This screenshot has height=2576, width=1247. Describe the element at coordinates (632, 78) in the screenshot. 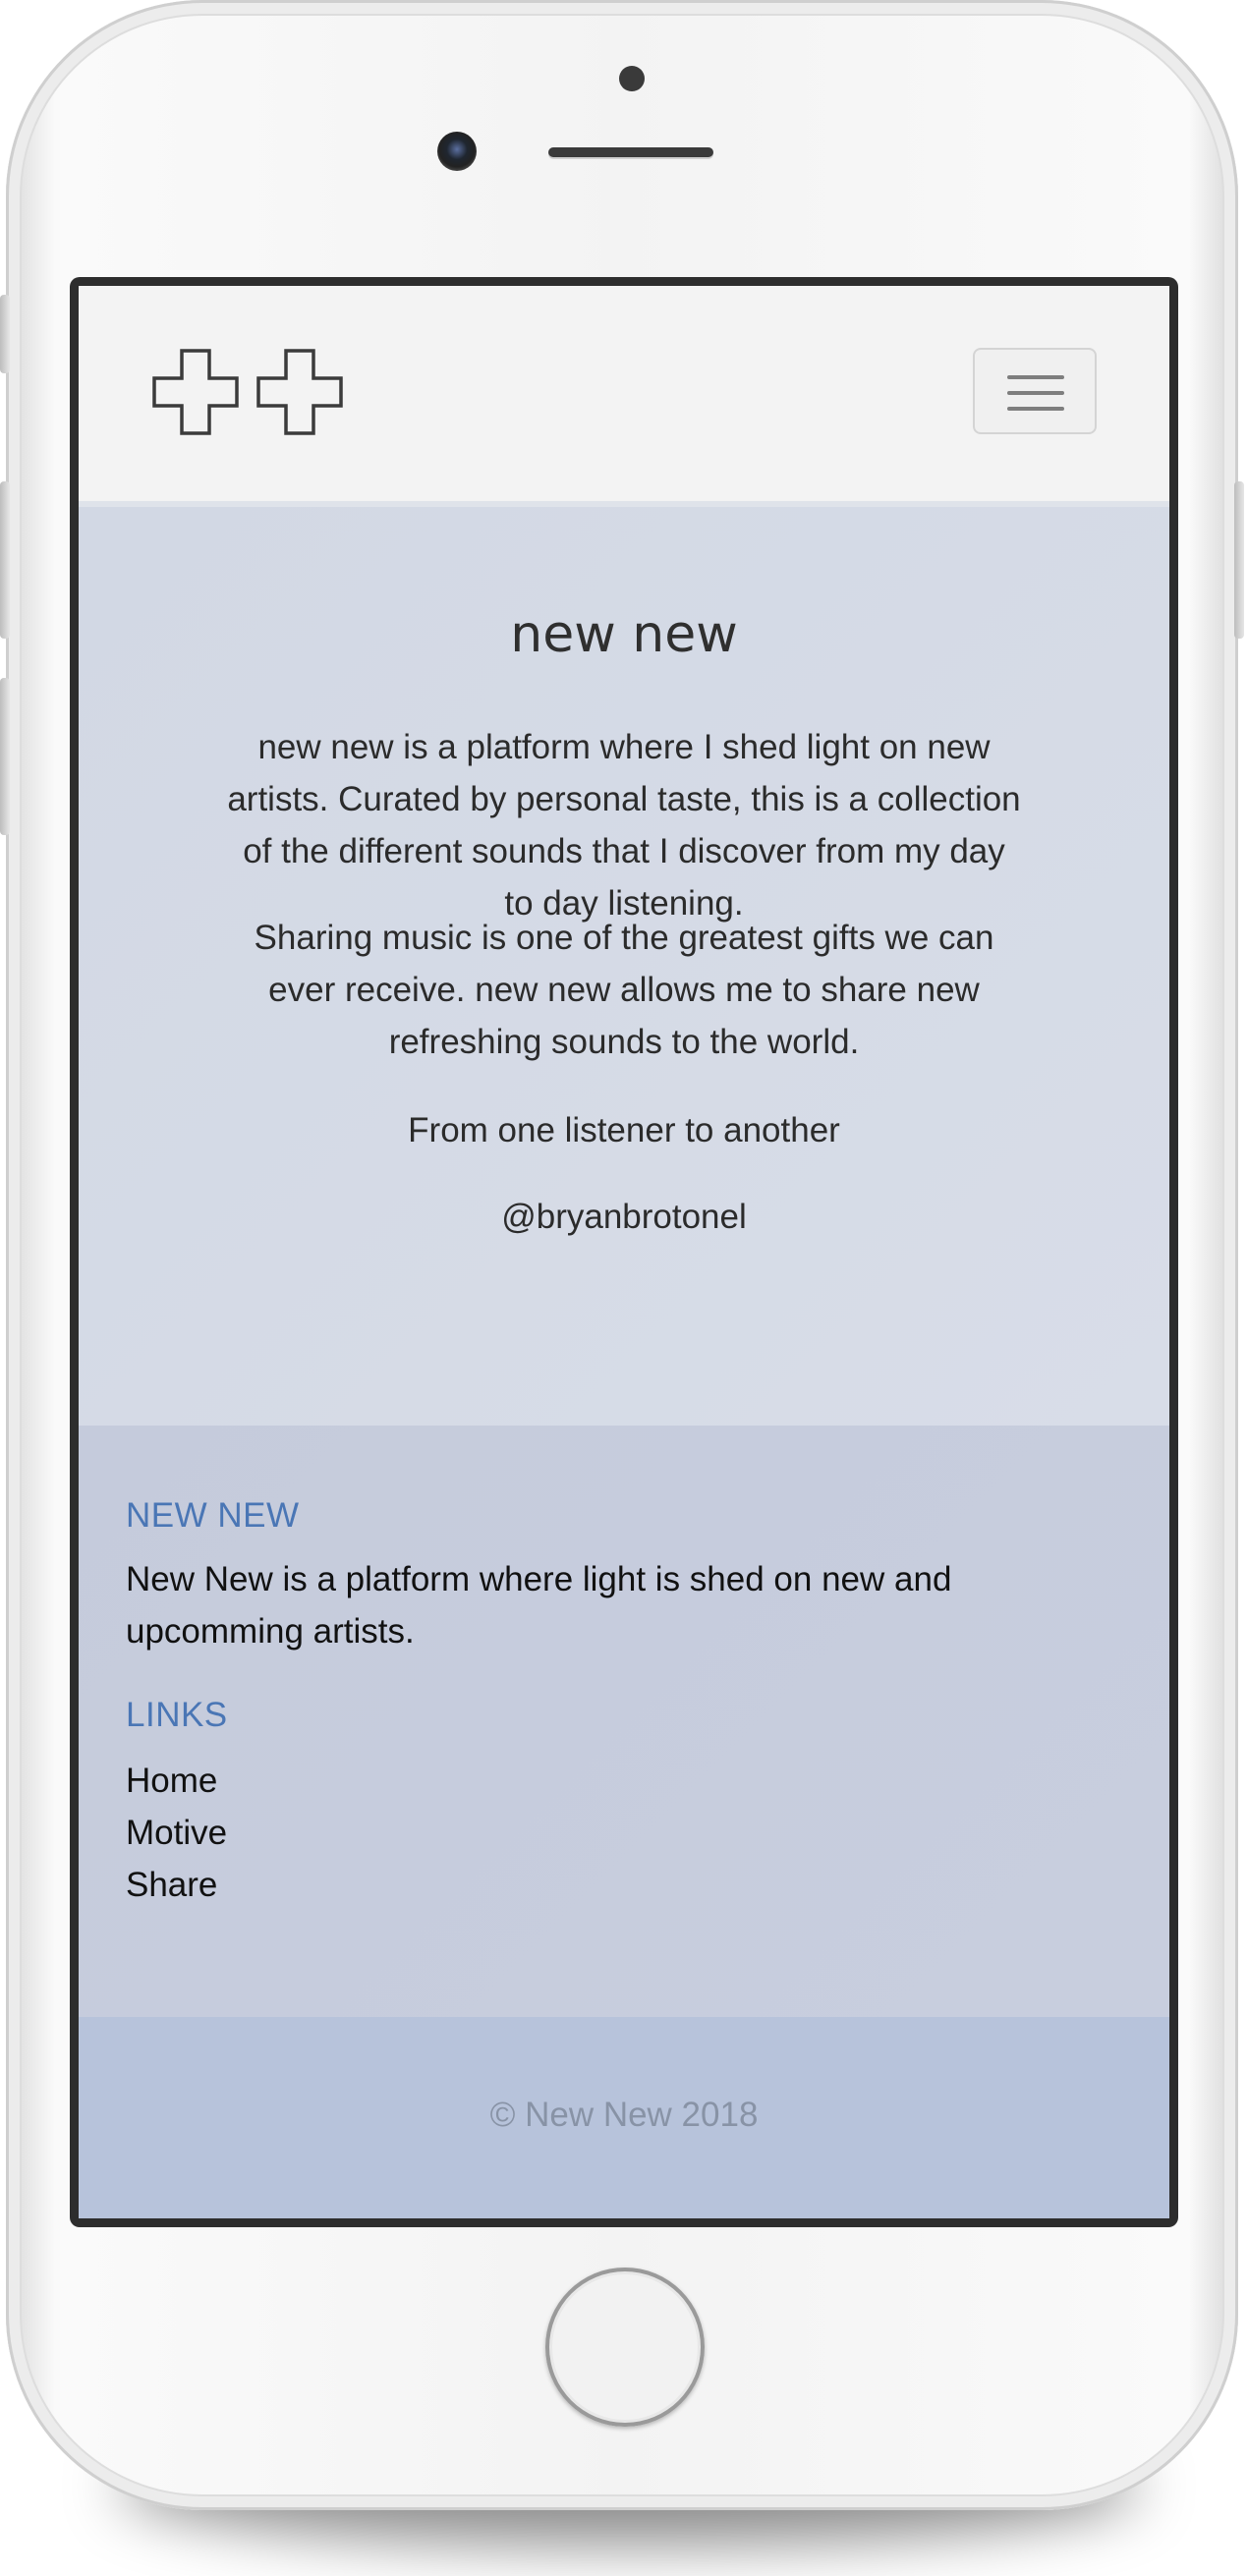

I see `proximity-sensor` at that location.